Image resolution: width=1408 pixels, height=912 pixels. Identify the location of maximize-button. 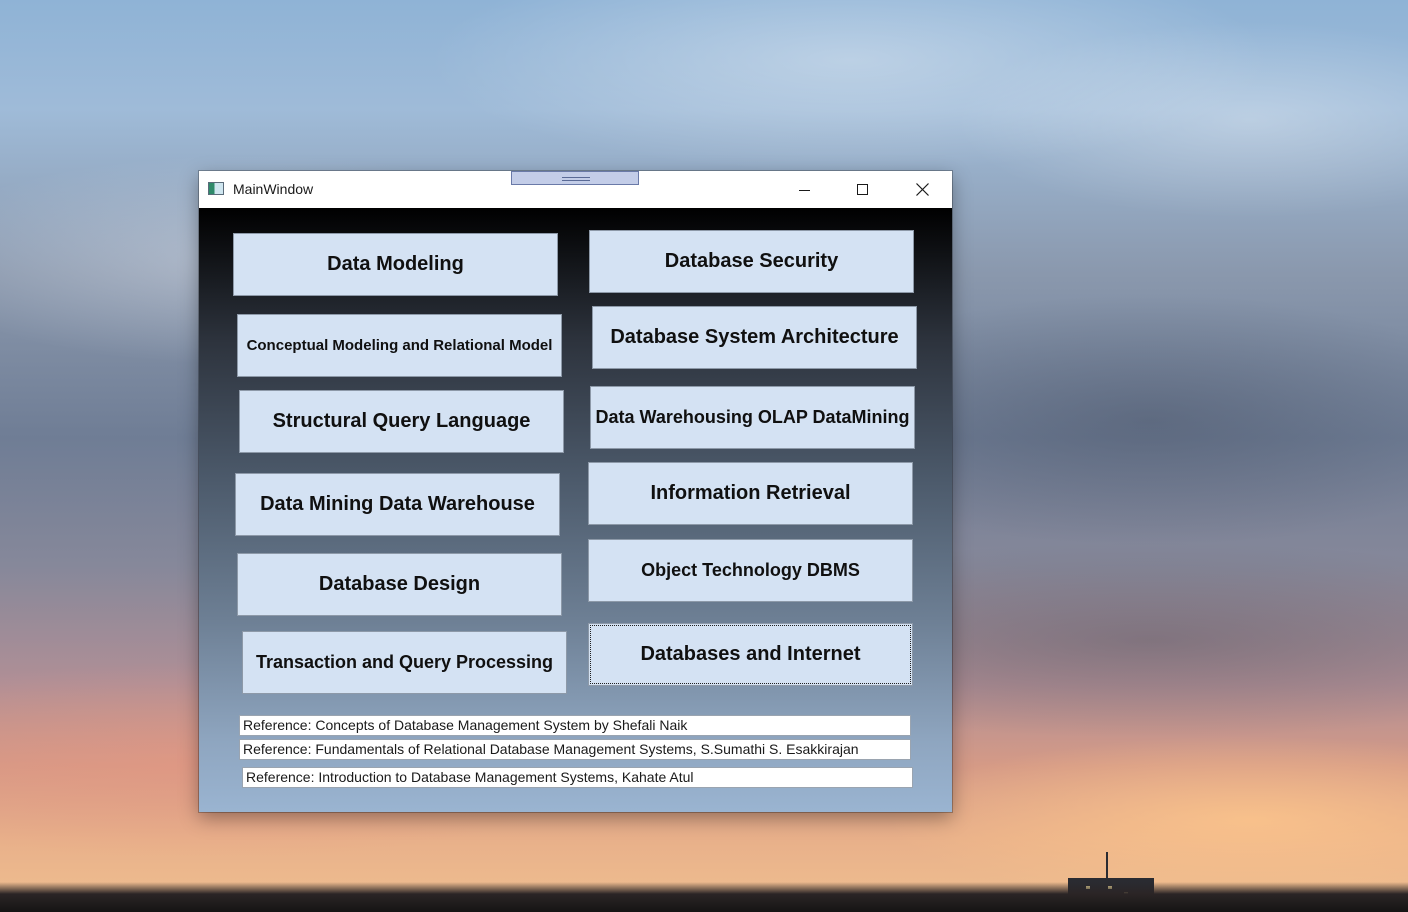
(863, 189).